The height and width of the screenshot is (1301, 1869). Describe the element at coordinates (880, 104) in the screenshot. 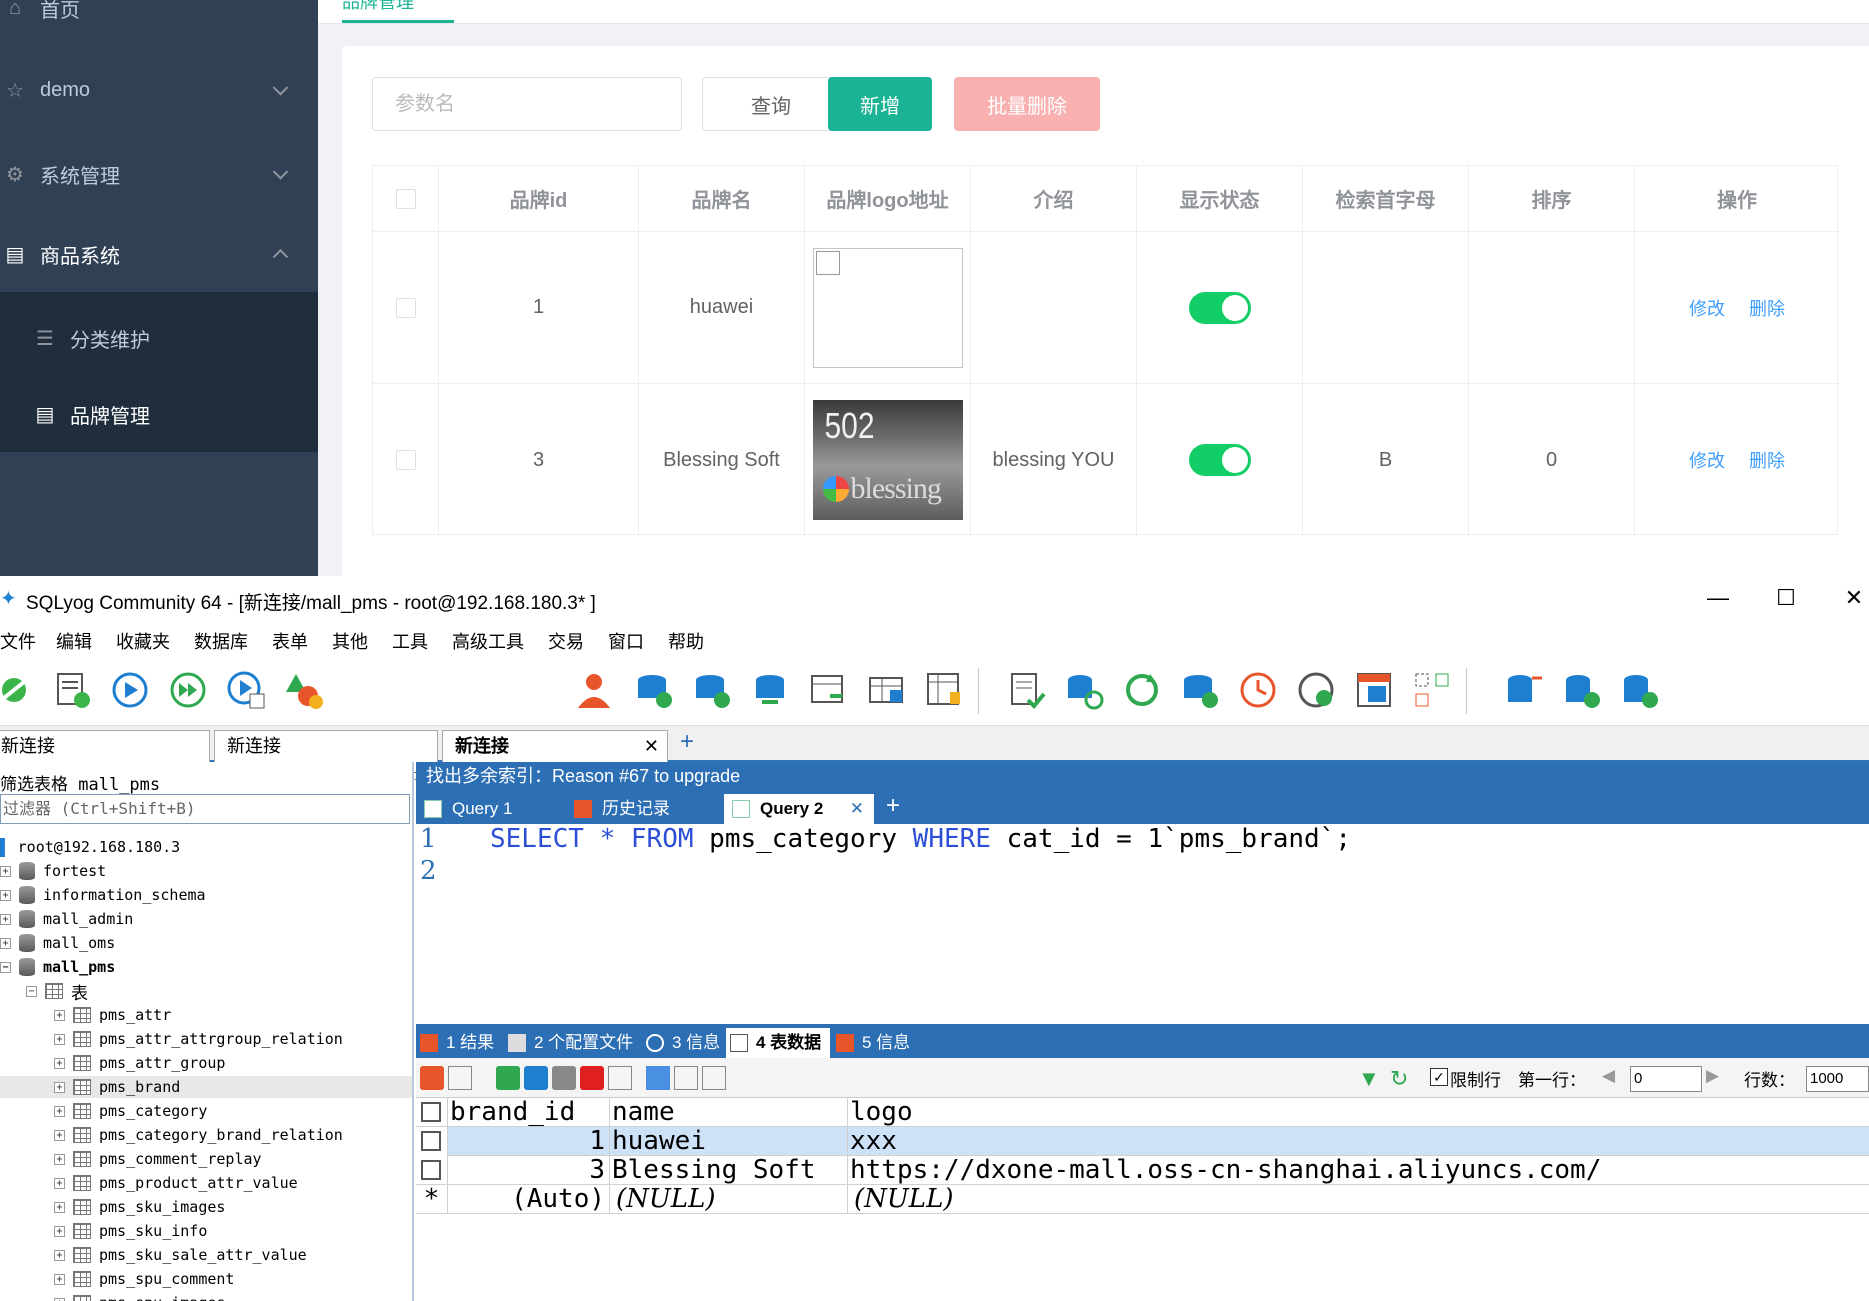

I see `add-button: 新增` at that location.